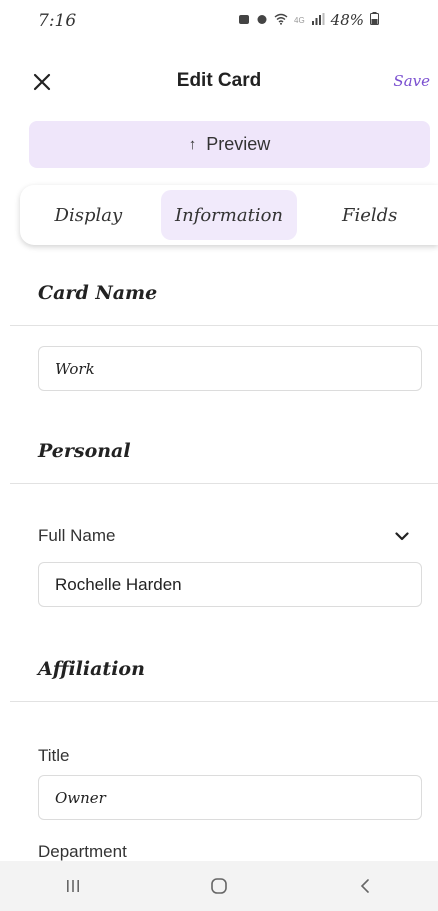 This screenshot has height=911, width=438. I want to click on battery-percent: 48%, so click(347, 20).